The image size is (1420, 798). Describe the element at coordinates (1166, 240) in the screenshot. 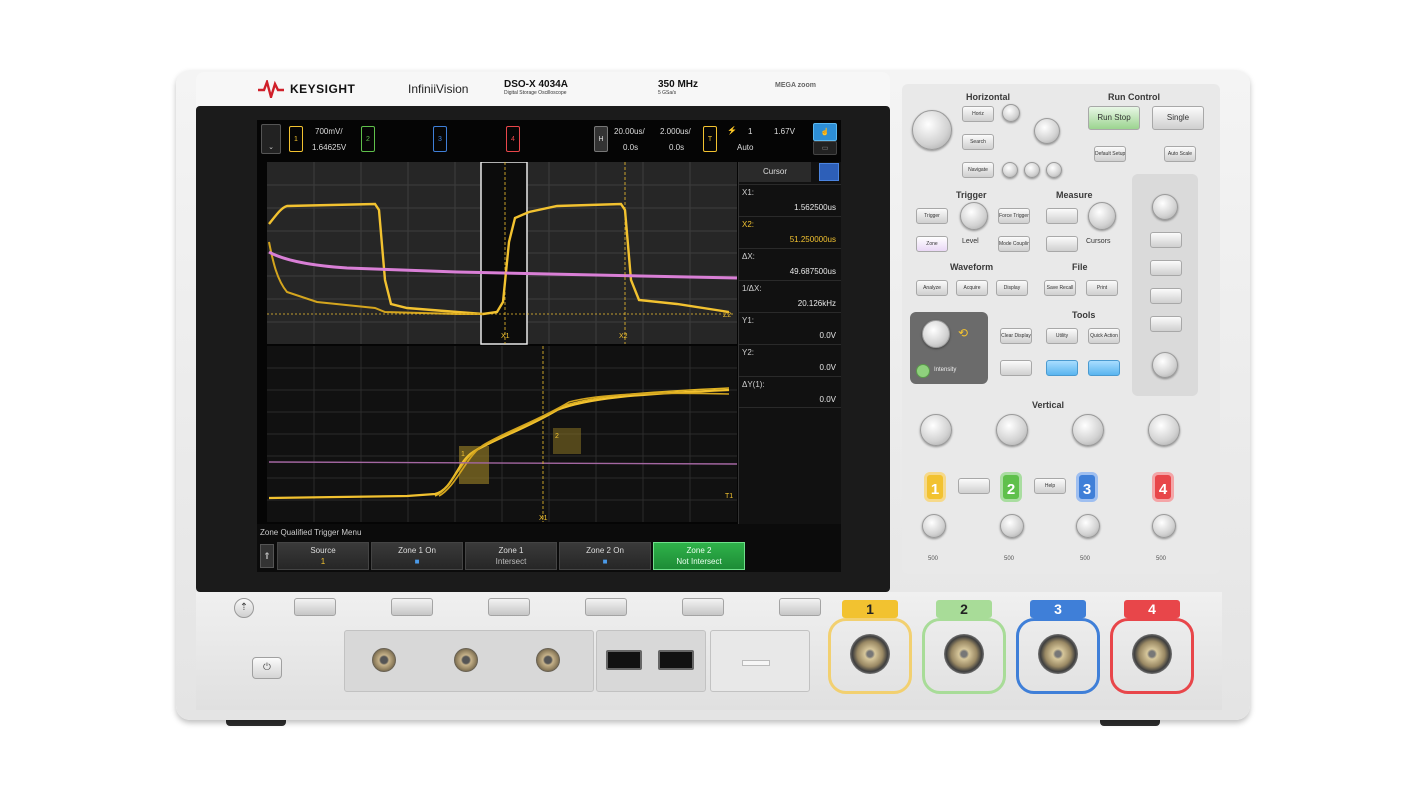

I see `math-button` at that location.